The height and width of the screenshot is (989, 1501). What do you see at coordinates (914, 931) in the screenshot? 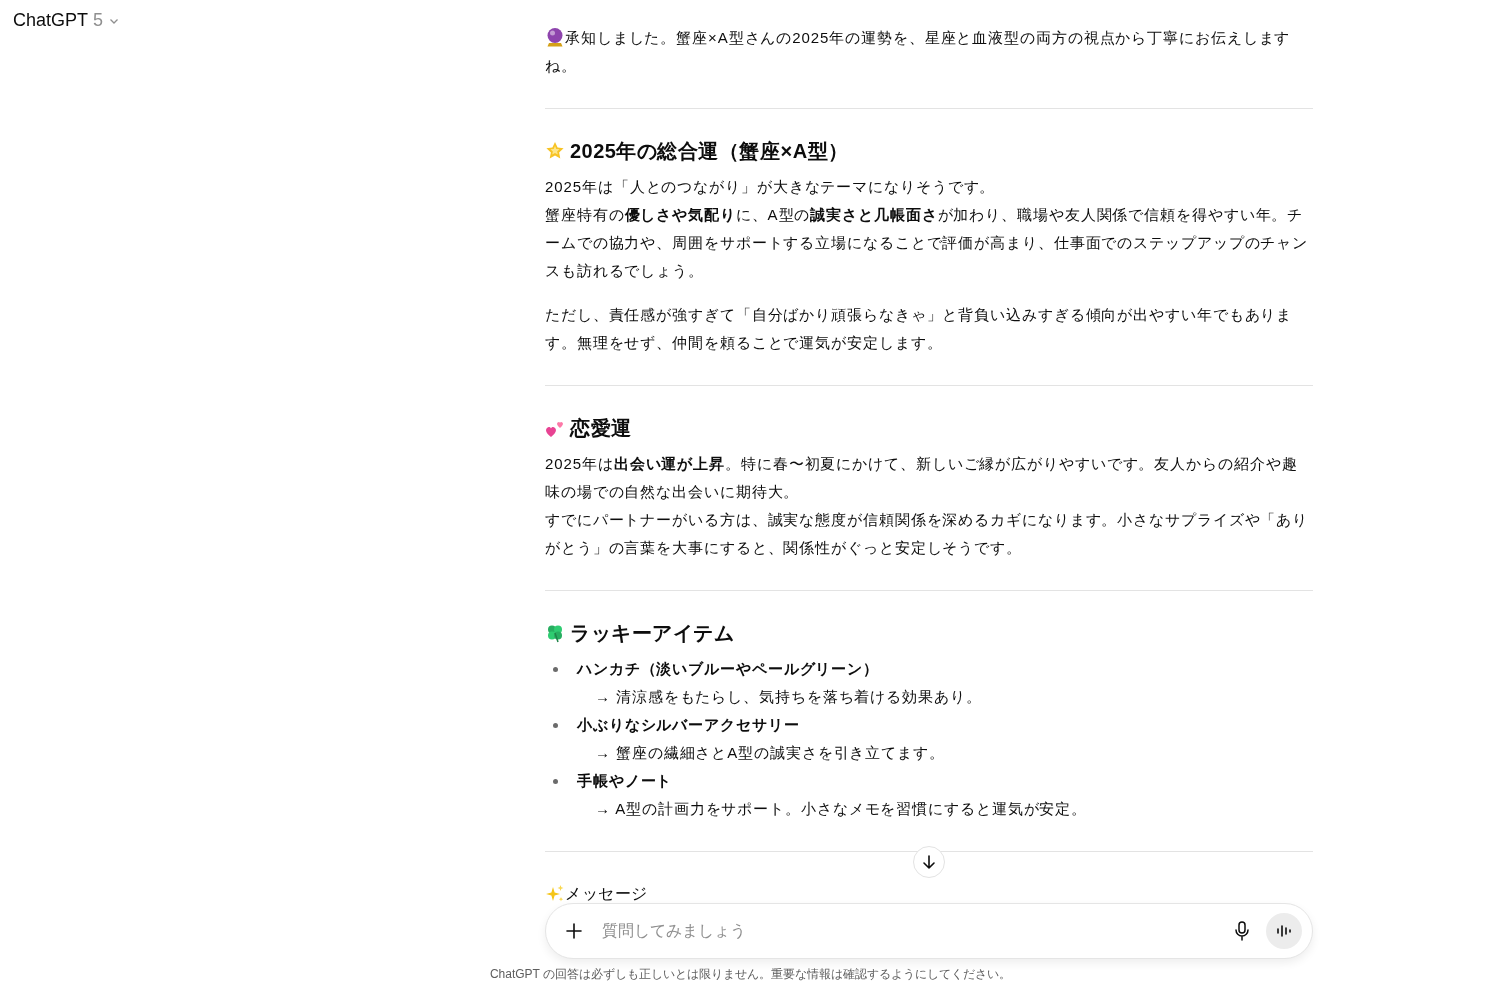
I see `message-input: 質問してみましょう` at bounding box center [914, 931].